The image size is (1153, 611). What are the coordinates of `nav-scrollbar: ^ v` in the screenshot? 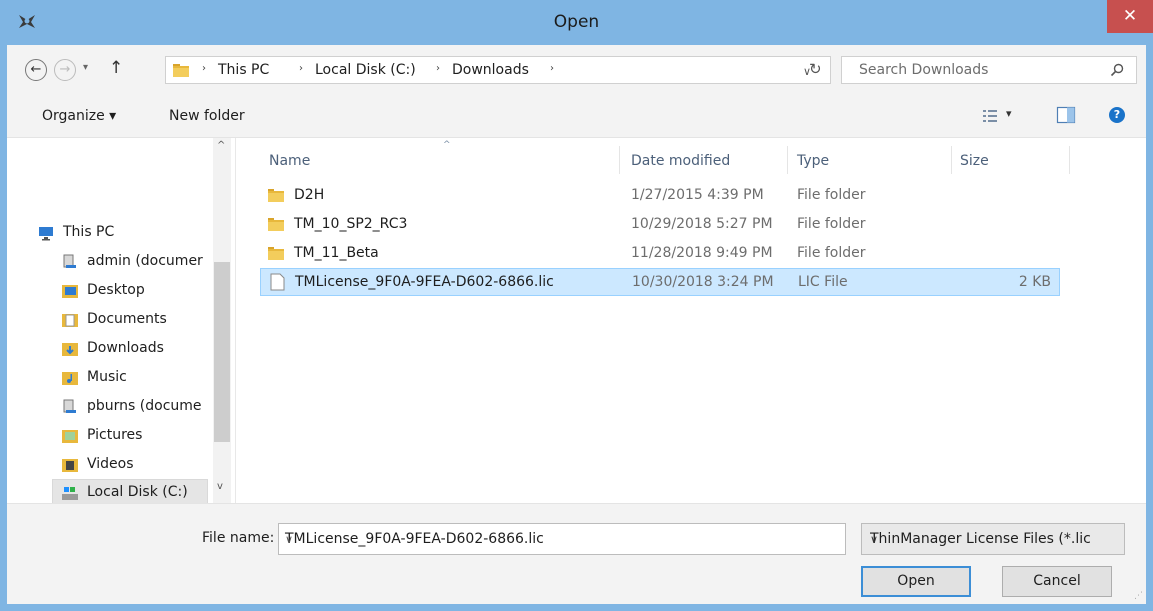 It's located at (222, 320).